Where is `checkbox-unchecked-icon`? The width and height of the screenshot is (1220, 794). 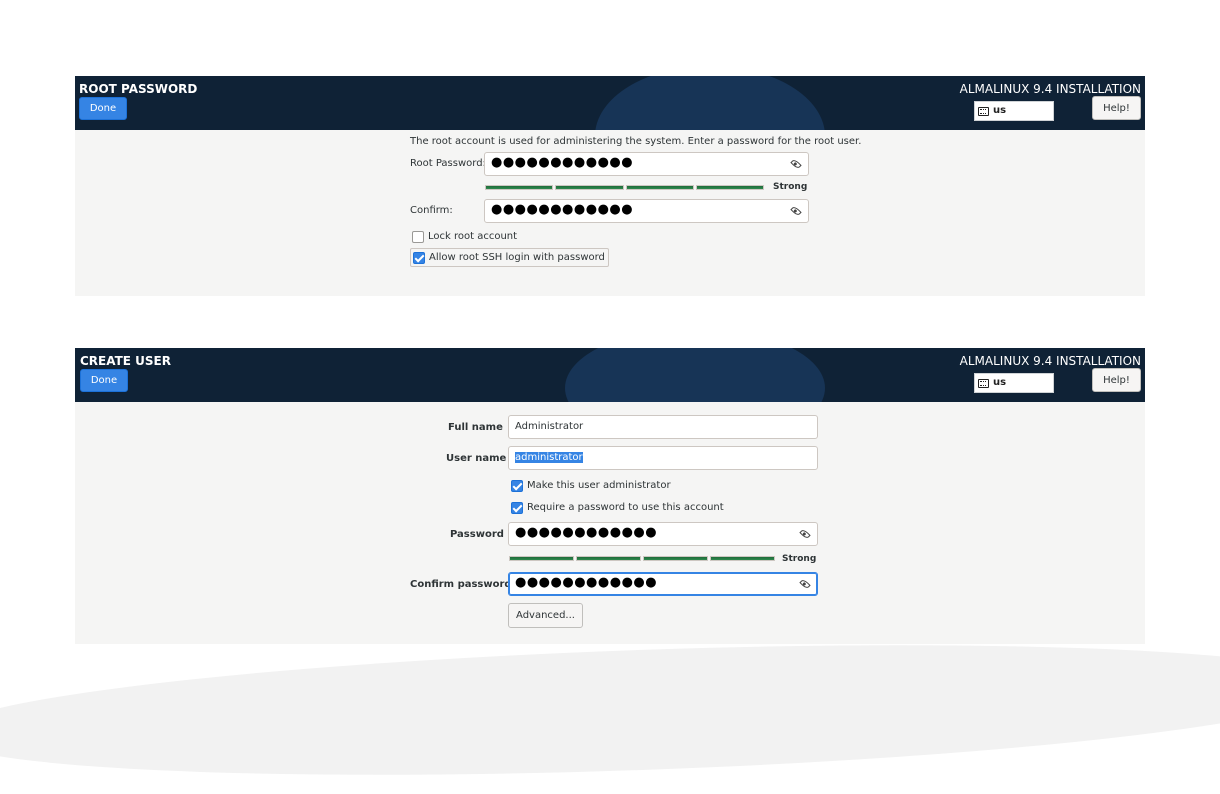 checkbox-unchecked-icon is located at coordinates (418, 236).